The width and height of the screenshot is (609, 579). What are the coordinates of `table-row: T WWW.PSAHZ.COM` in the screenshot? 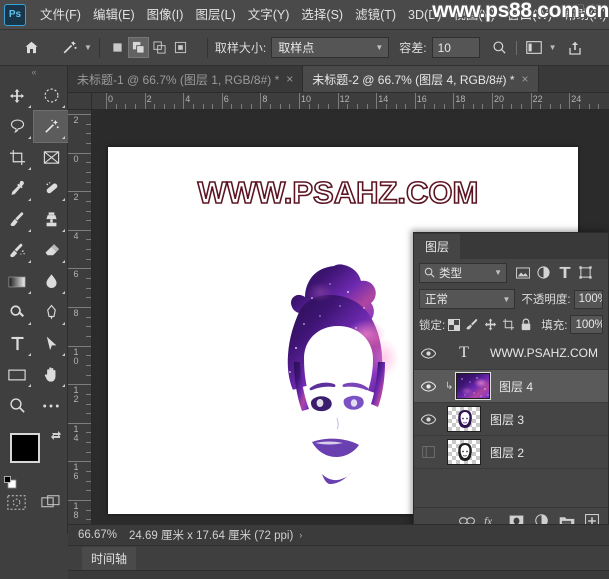 It's located at (511, 353).